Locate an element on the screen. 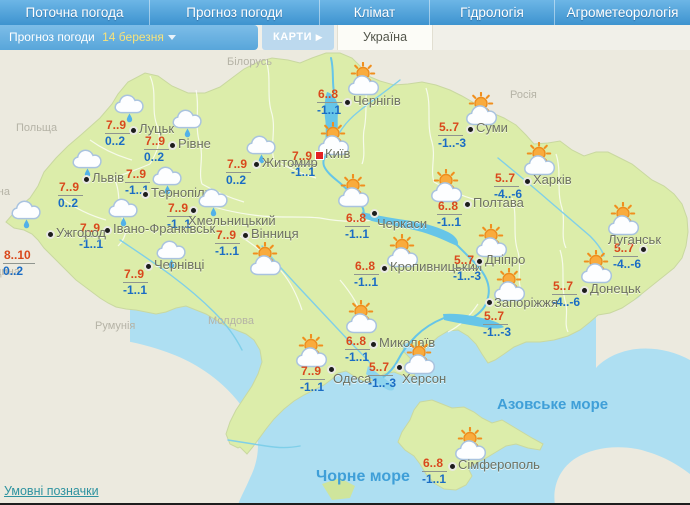  city-temperature: 8..10 0..2 is located at coordinates (19, 263).